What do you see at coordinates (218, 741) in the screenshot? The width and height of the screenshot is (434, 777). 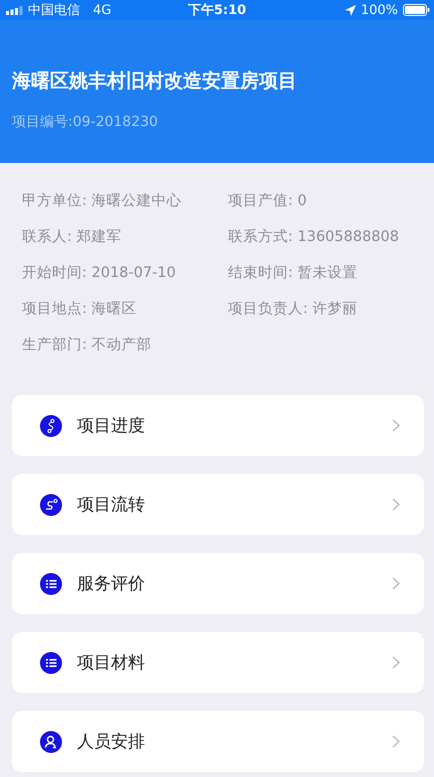 I see `menu-item: 人员安排` at bounding box center [218, 741].